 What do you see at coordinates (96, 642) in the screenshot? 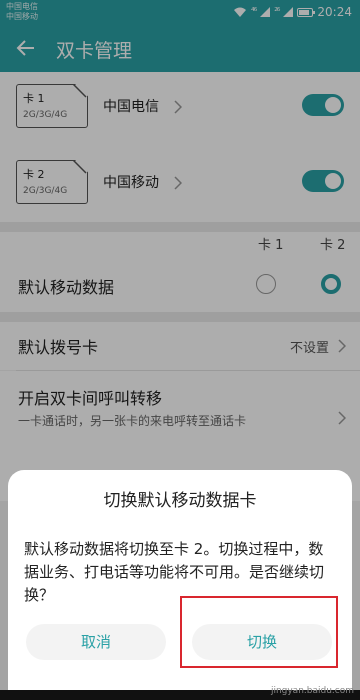
I see `cancel-button: 取消` at bounding box center [96, 642].